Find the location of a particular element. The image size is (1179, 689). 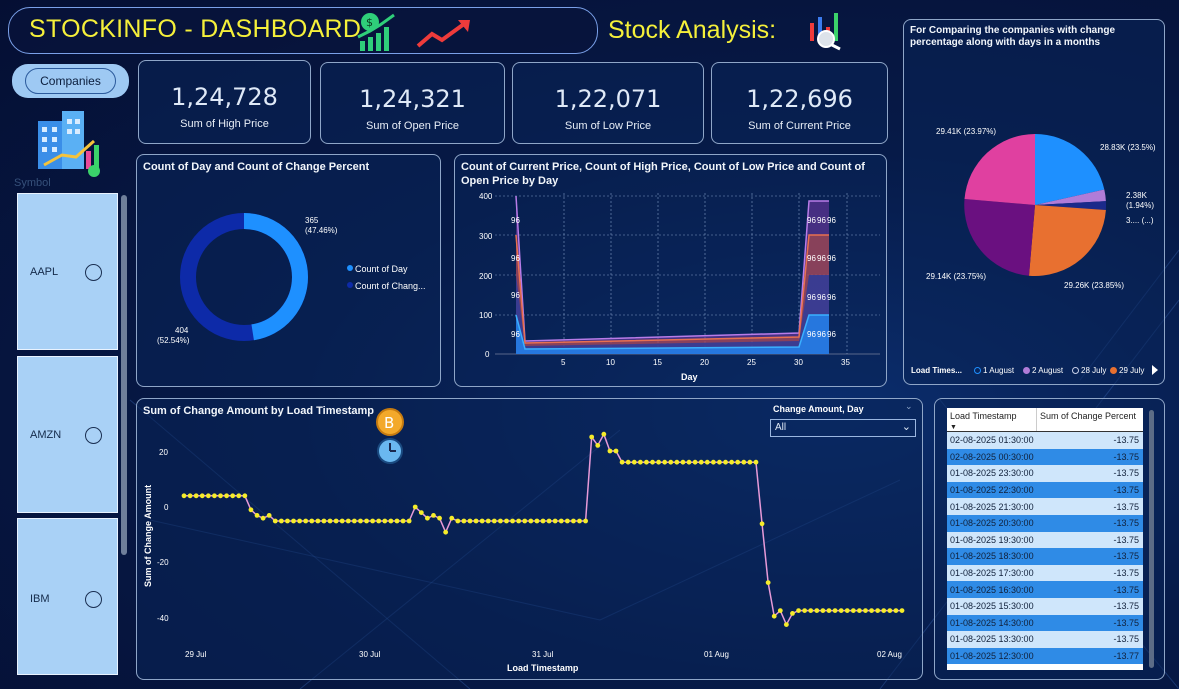

table-row: 01-08-2025 19:30:00 -13.75 is located at coordinates (1045, 540).